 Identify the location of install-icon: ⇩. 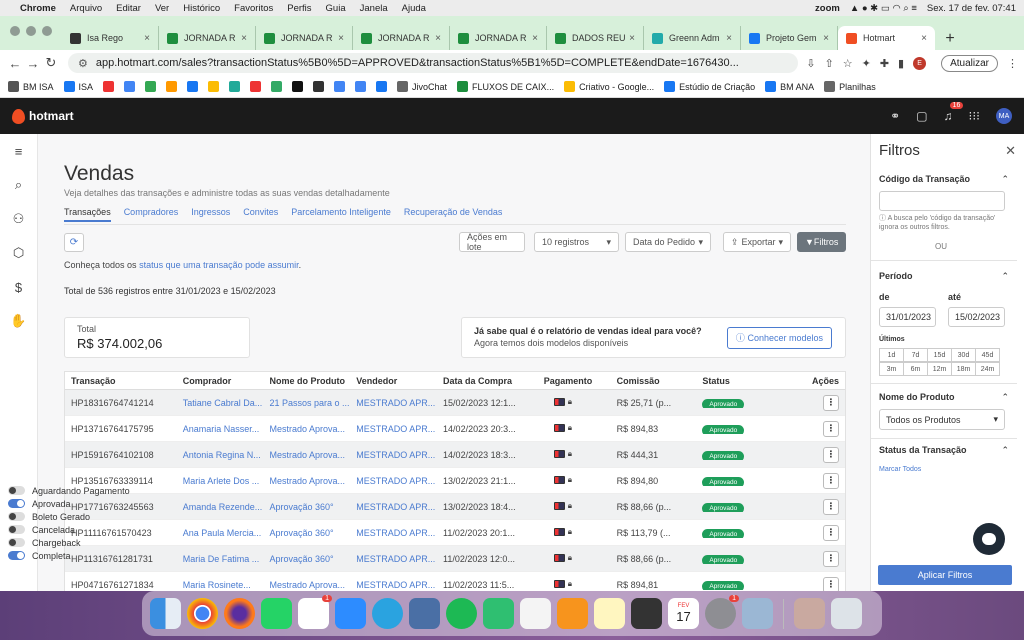
(810, 63).